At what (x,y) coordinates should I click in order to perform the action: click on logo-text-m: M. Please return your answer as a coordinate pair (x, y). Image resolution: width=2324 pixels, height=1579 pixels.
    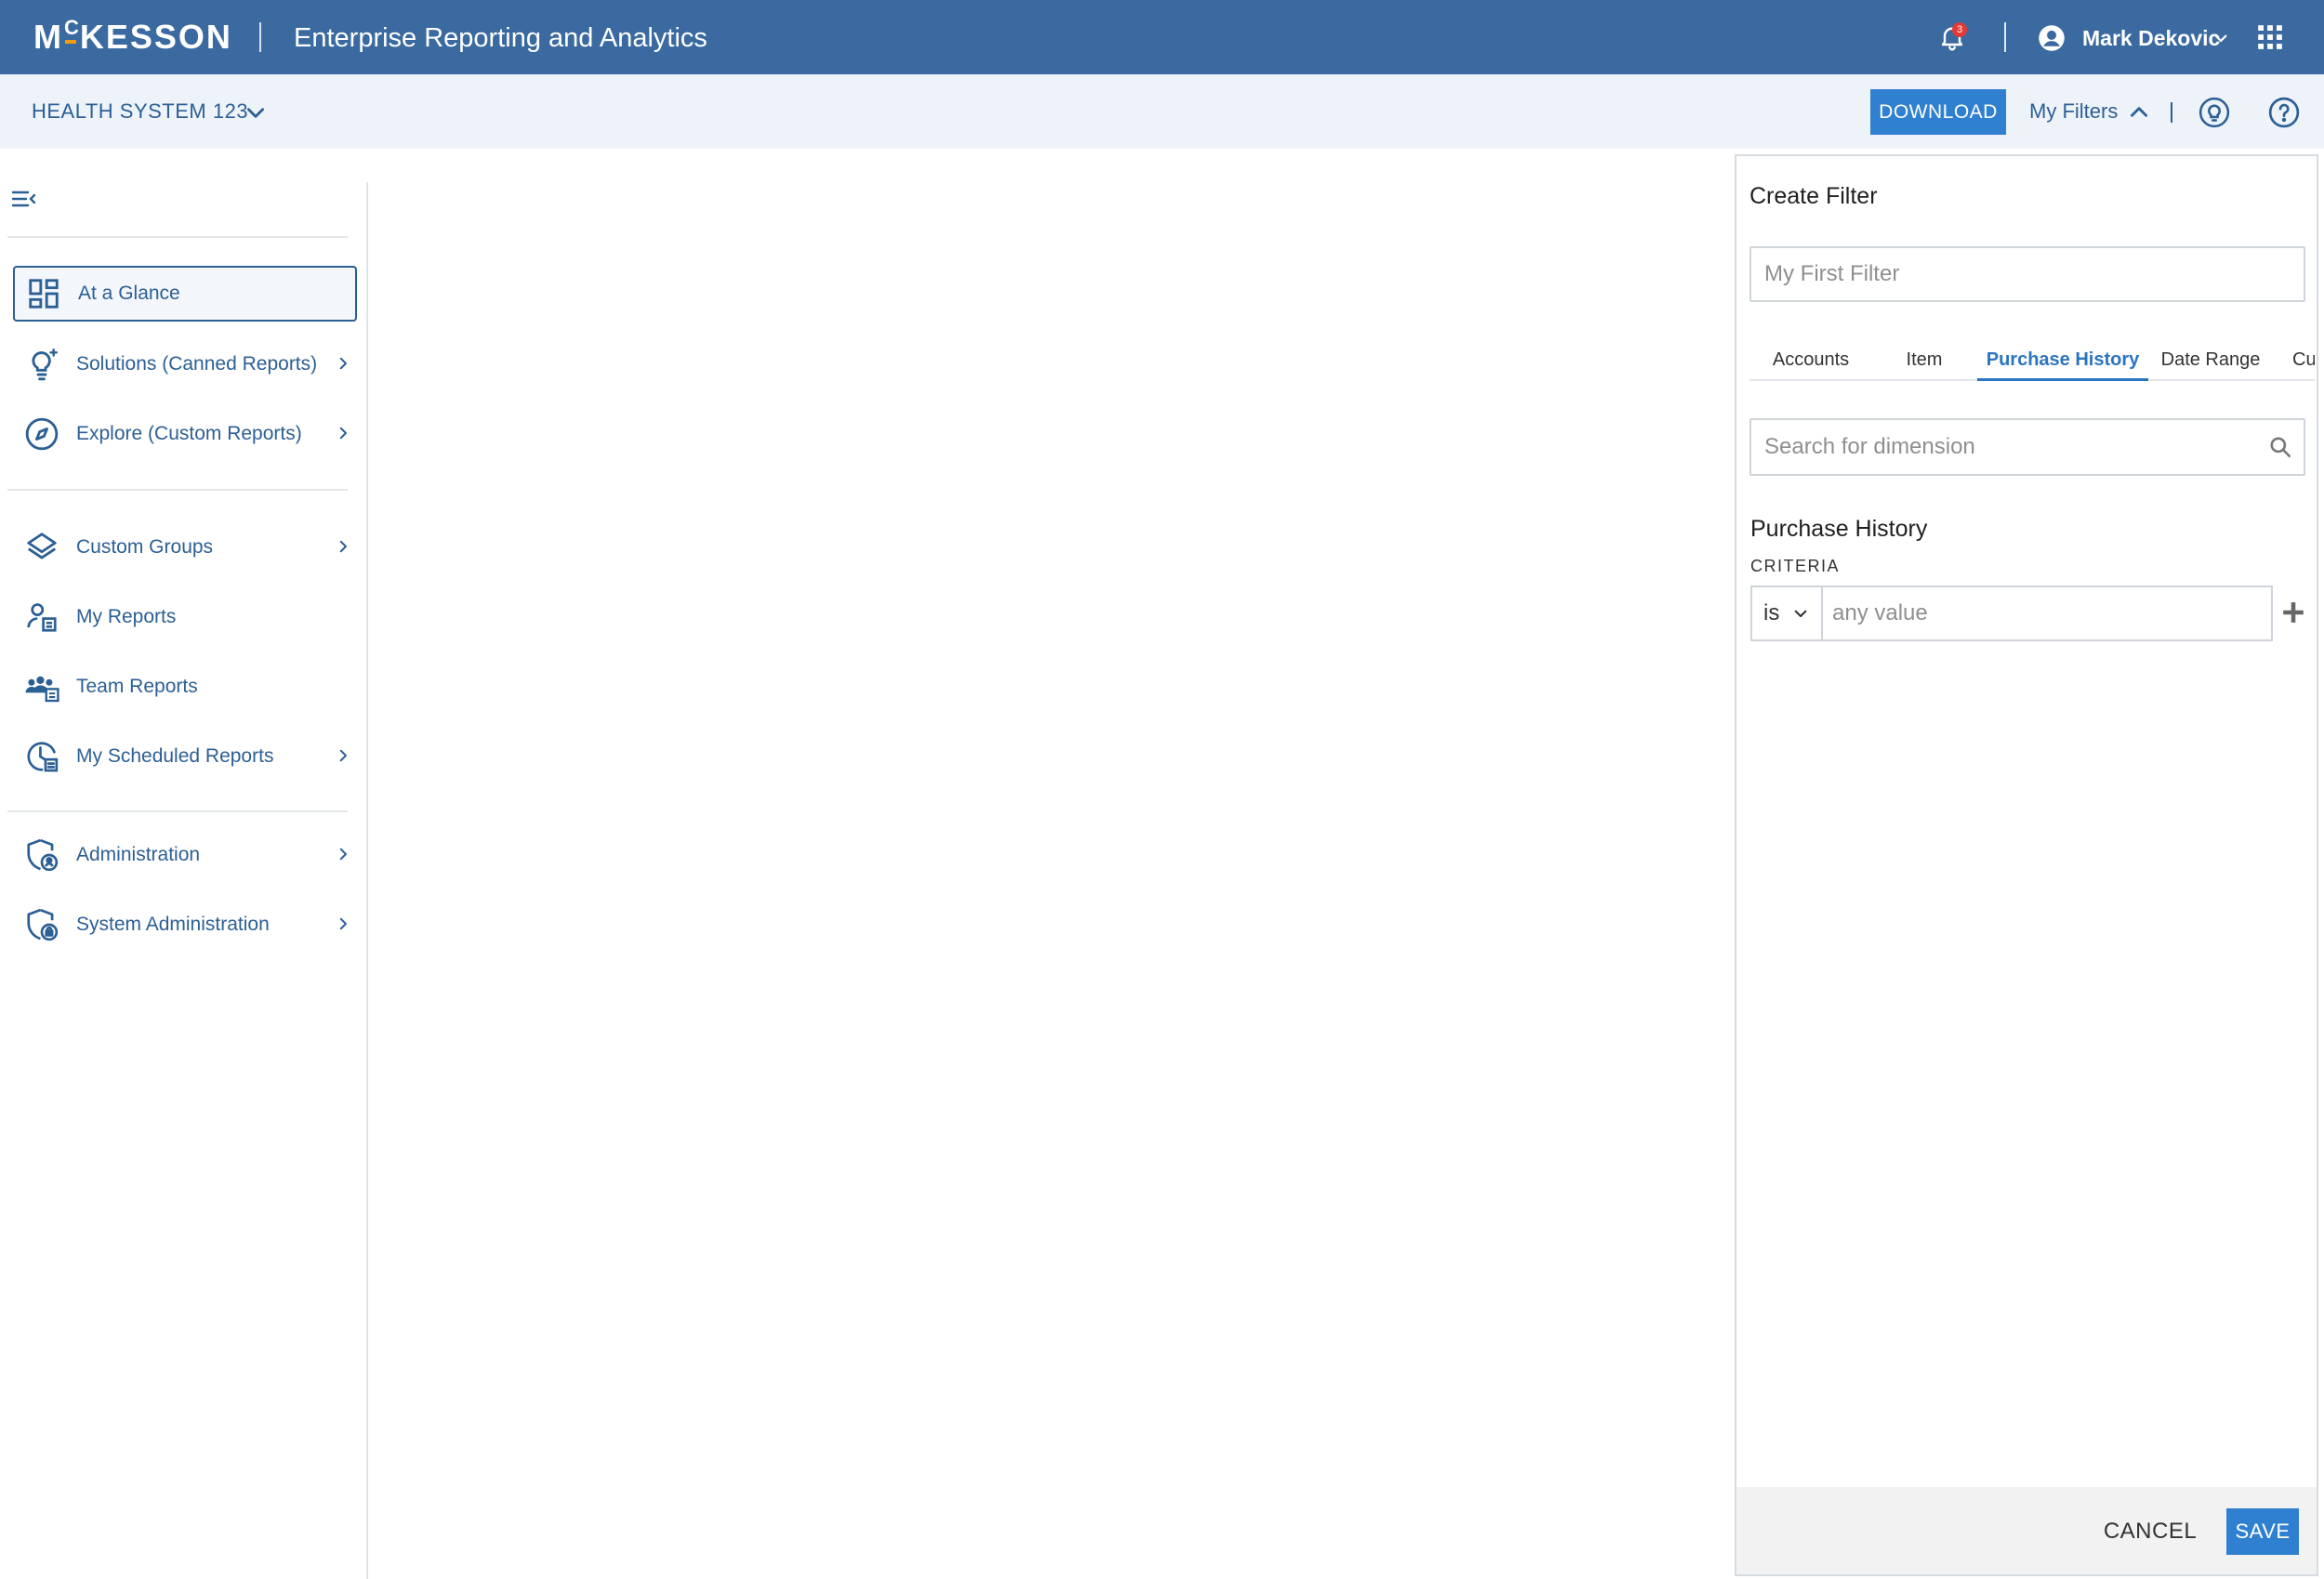
    Looking at the image, I should click on (48, 37).